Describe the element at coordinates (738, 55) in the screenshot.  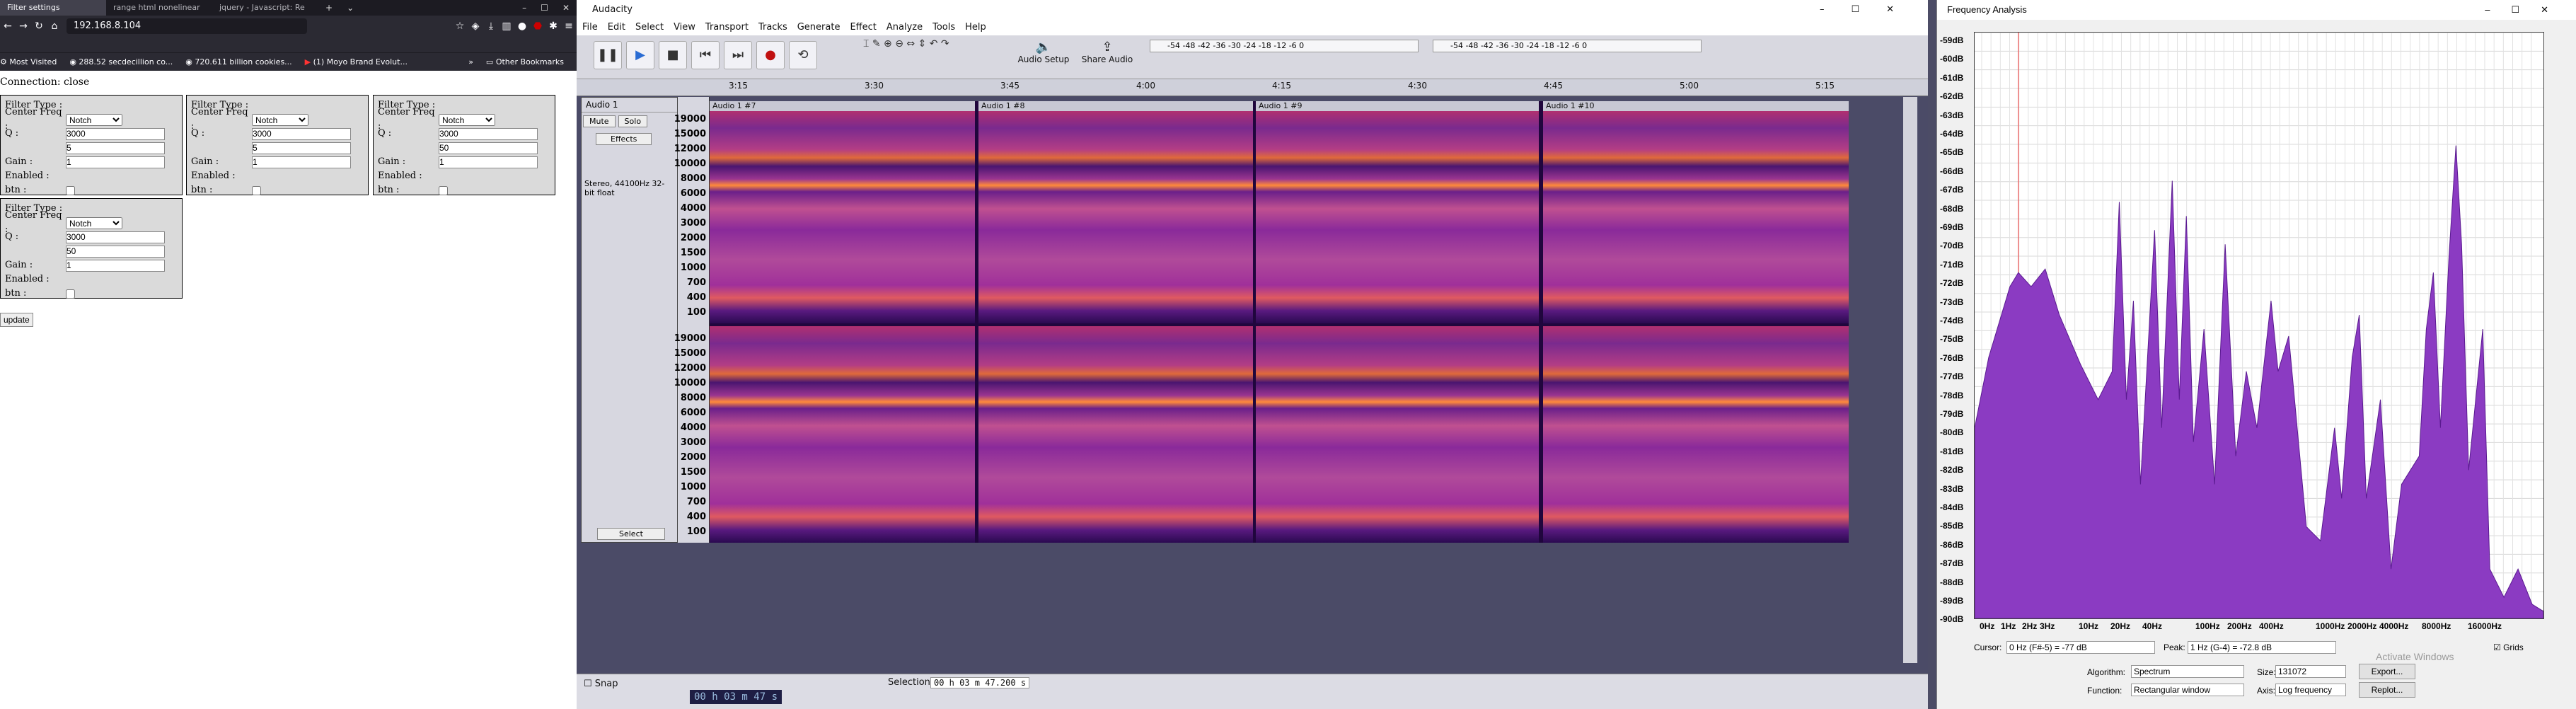
I see `skip-end-button: ⏭` at that location.